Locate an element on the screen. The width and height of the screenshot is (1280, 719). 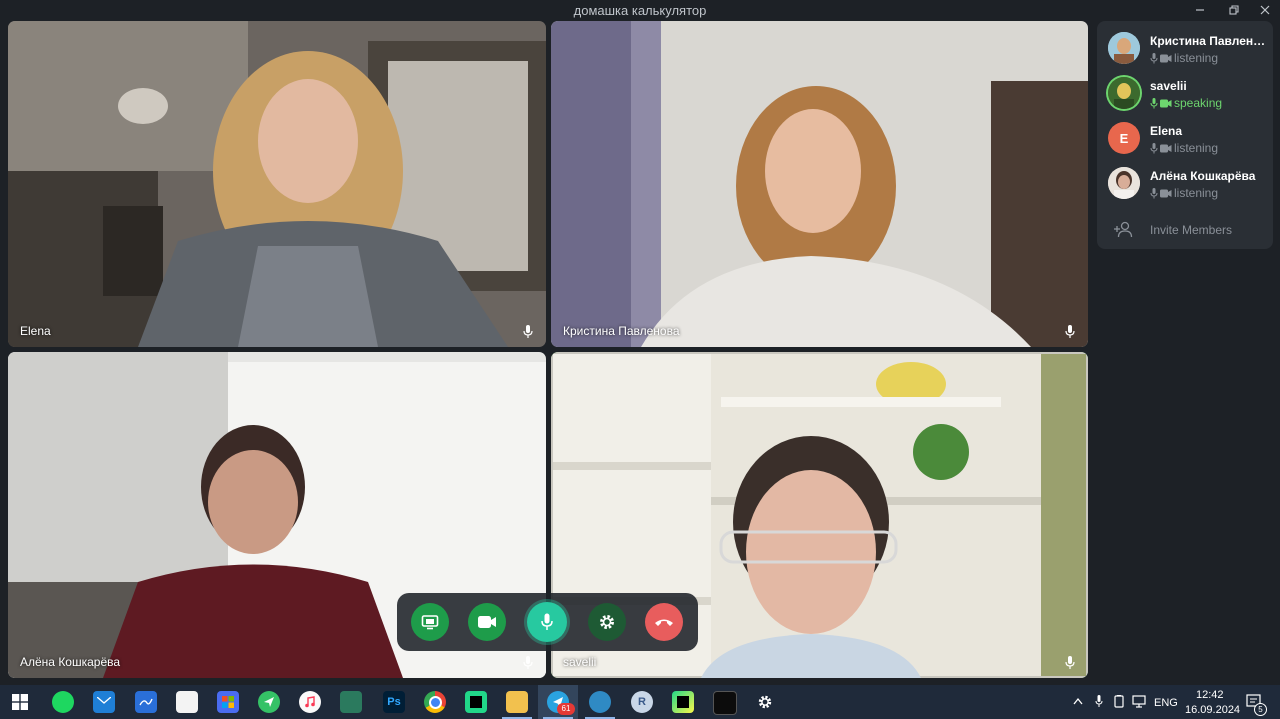
avatar-initial: E is located at coordinates (1124, 138).